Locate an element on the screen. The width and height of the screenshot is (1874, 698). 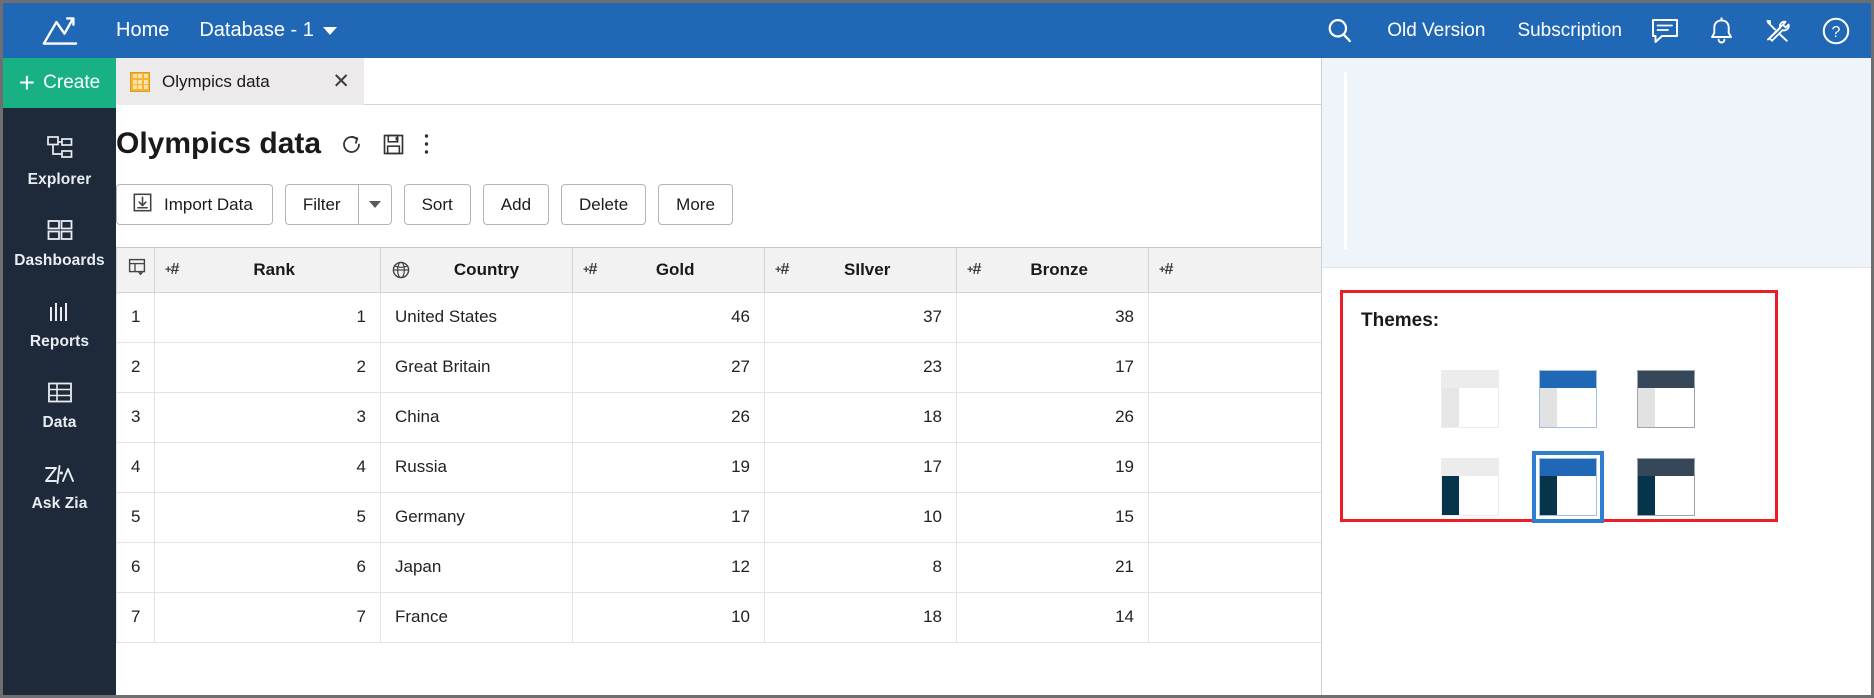
theme-option-blue-navy-selected is located at coordinates (1568, 487).